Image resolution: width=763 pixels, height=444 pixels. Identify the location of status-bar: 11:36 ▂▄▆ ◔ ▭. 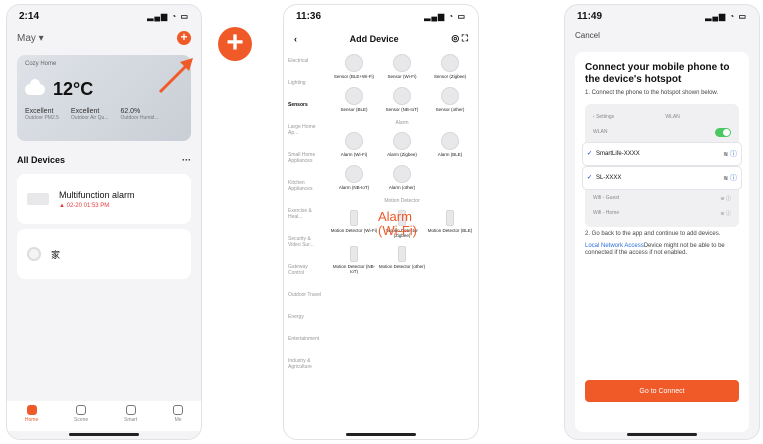
(381, 16).